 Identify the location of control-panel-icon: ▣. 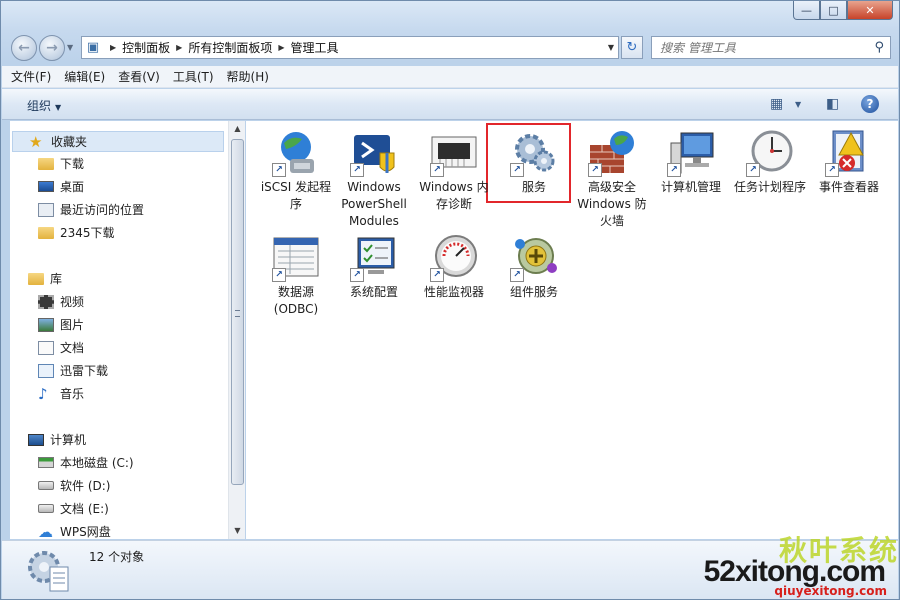
(93, 47).